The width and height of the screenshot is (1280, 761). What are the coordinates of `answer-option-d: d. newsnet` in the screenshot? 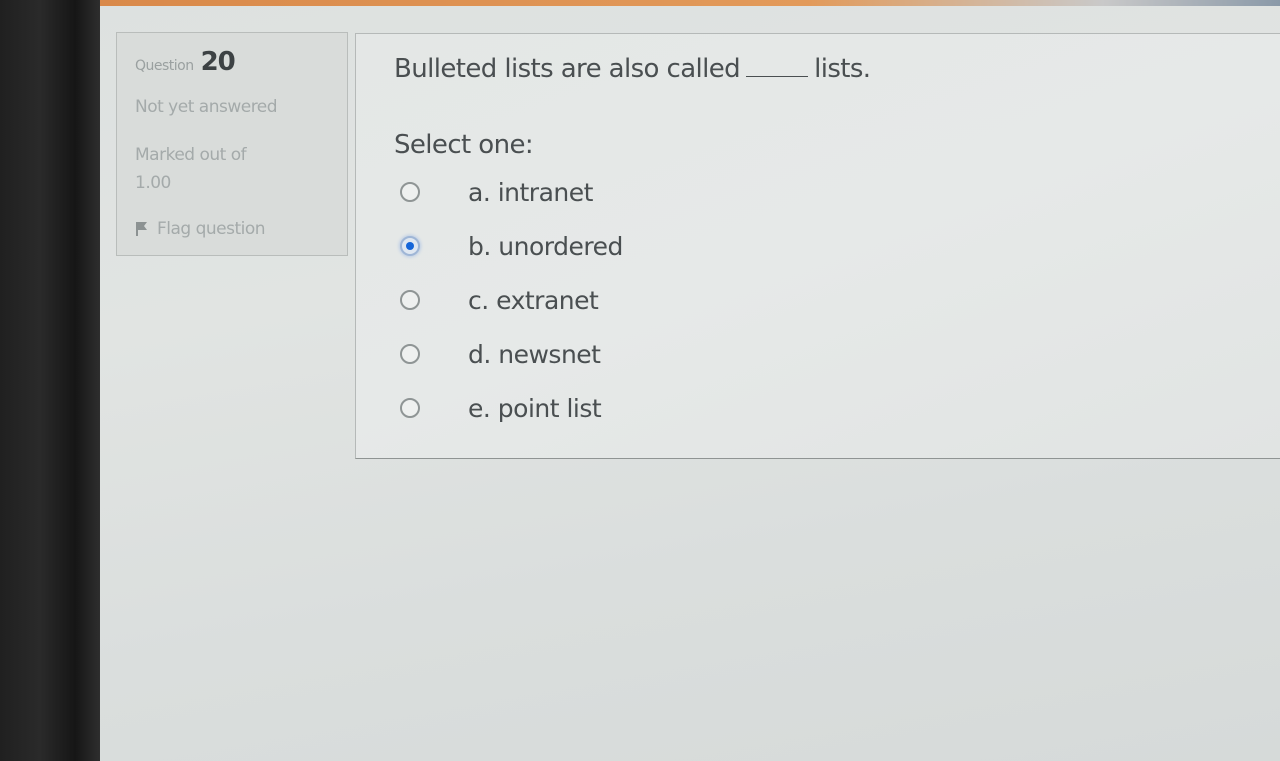 It's located at (500, 354).